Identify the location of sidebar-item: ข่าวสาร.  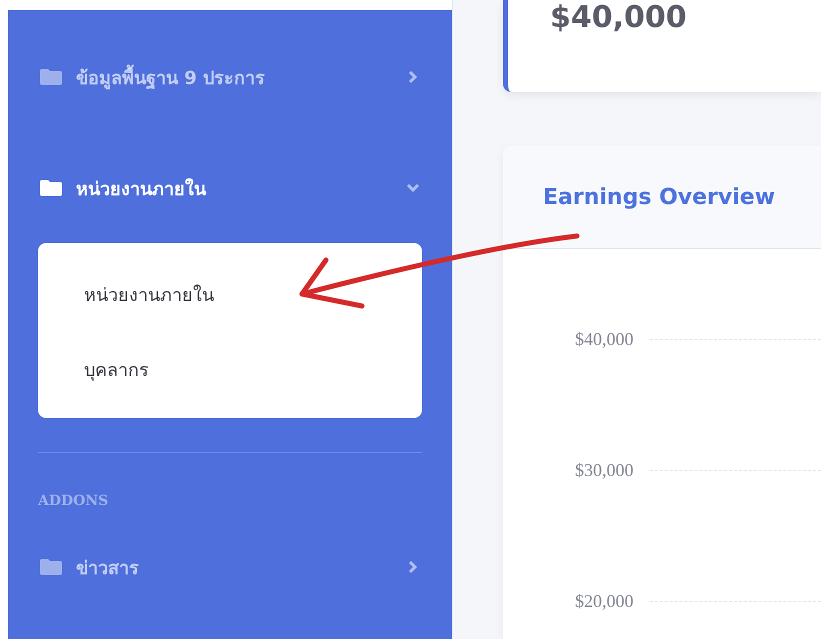
(230, 567).